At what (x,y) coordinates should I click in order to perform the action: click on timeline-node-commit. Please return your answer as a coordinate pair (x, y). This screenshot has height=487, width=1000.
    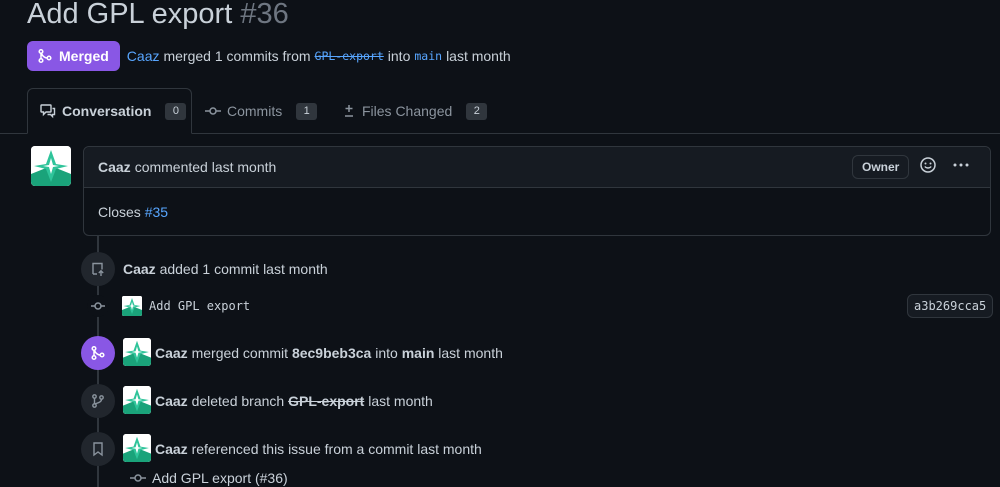
    Looking at the image, I should click on (98, 306).